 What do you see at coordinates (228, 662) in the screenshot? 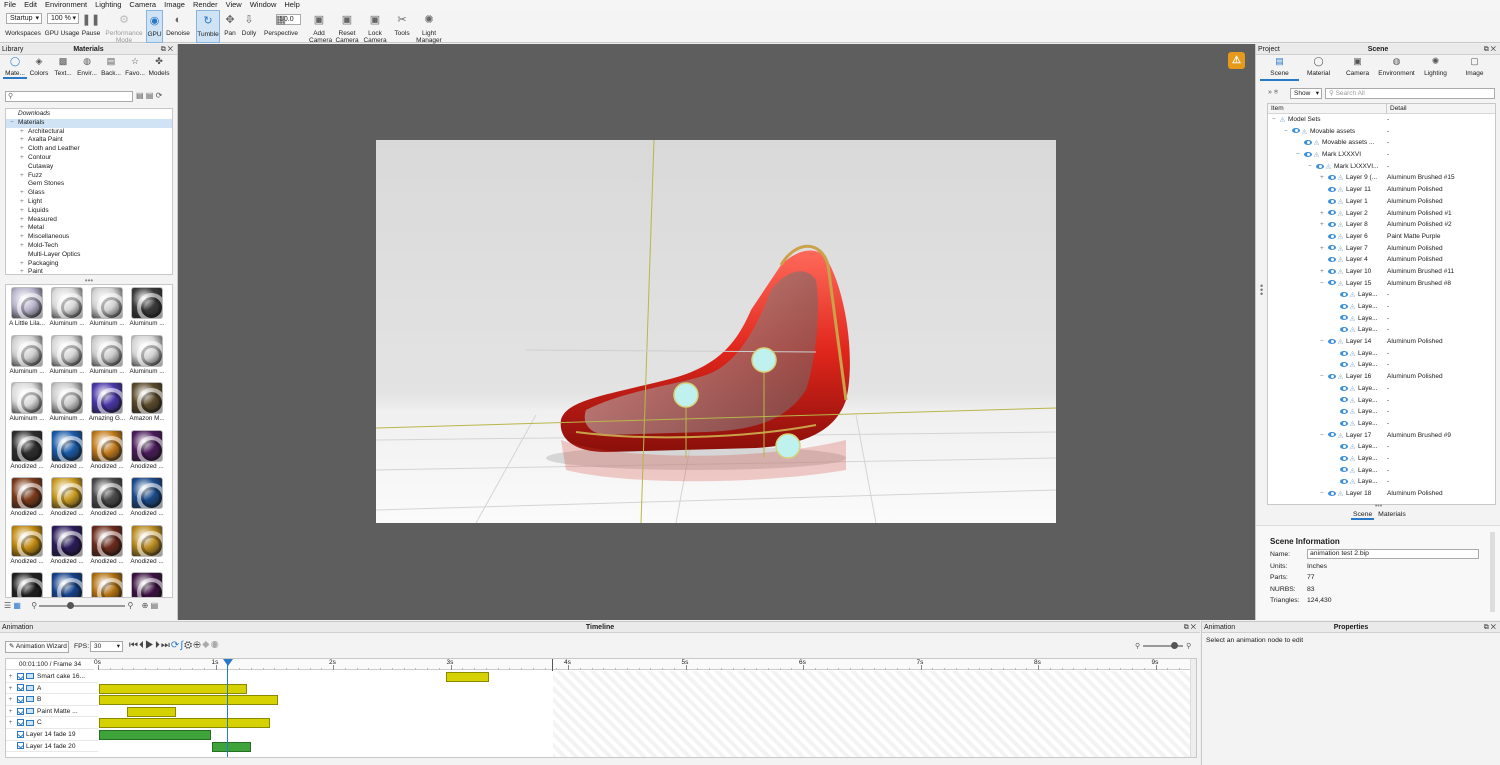
I see `playhead-handle` at bounding box center [228, 662].